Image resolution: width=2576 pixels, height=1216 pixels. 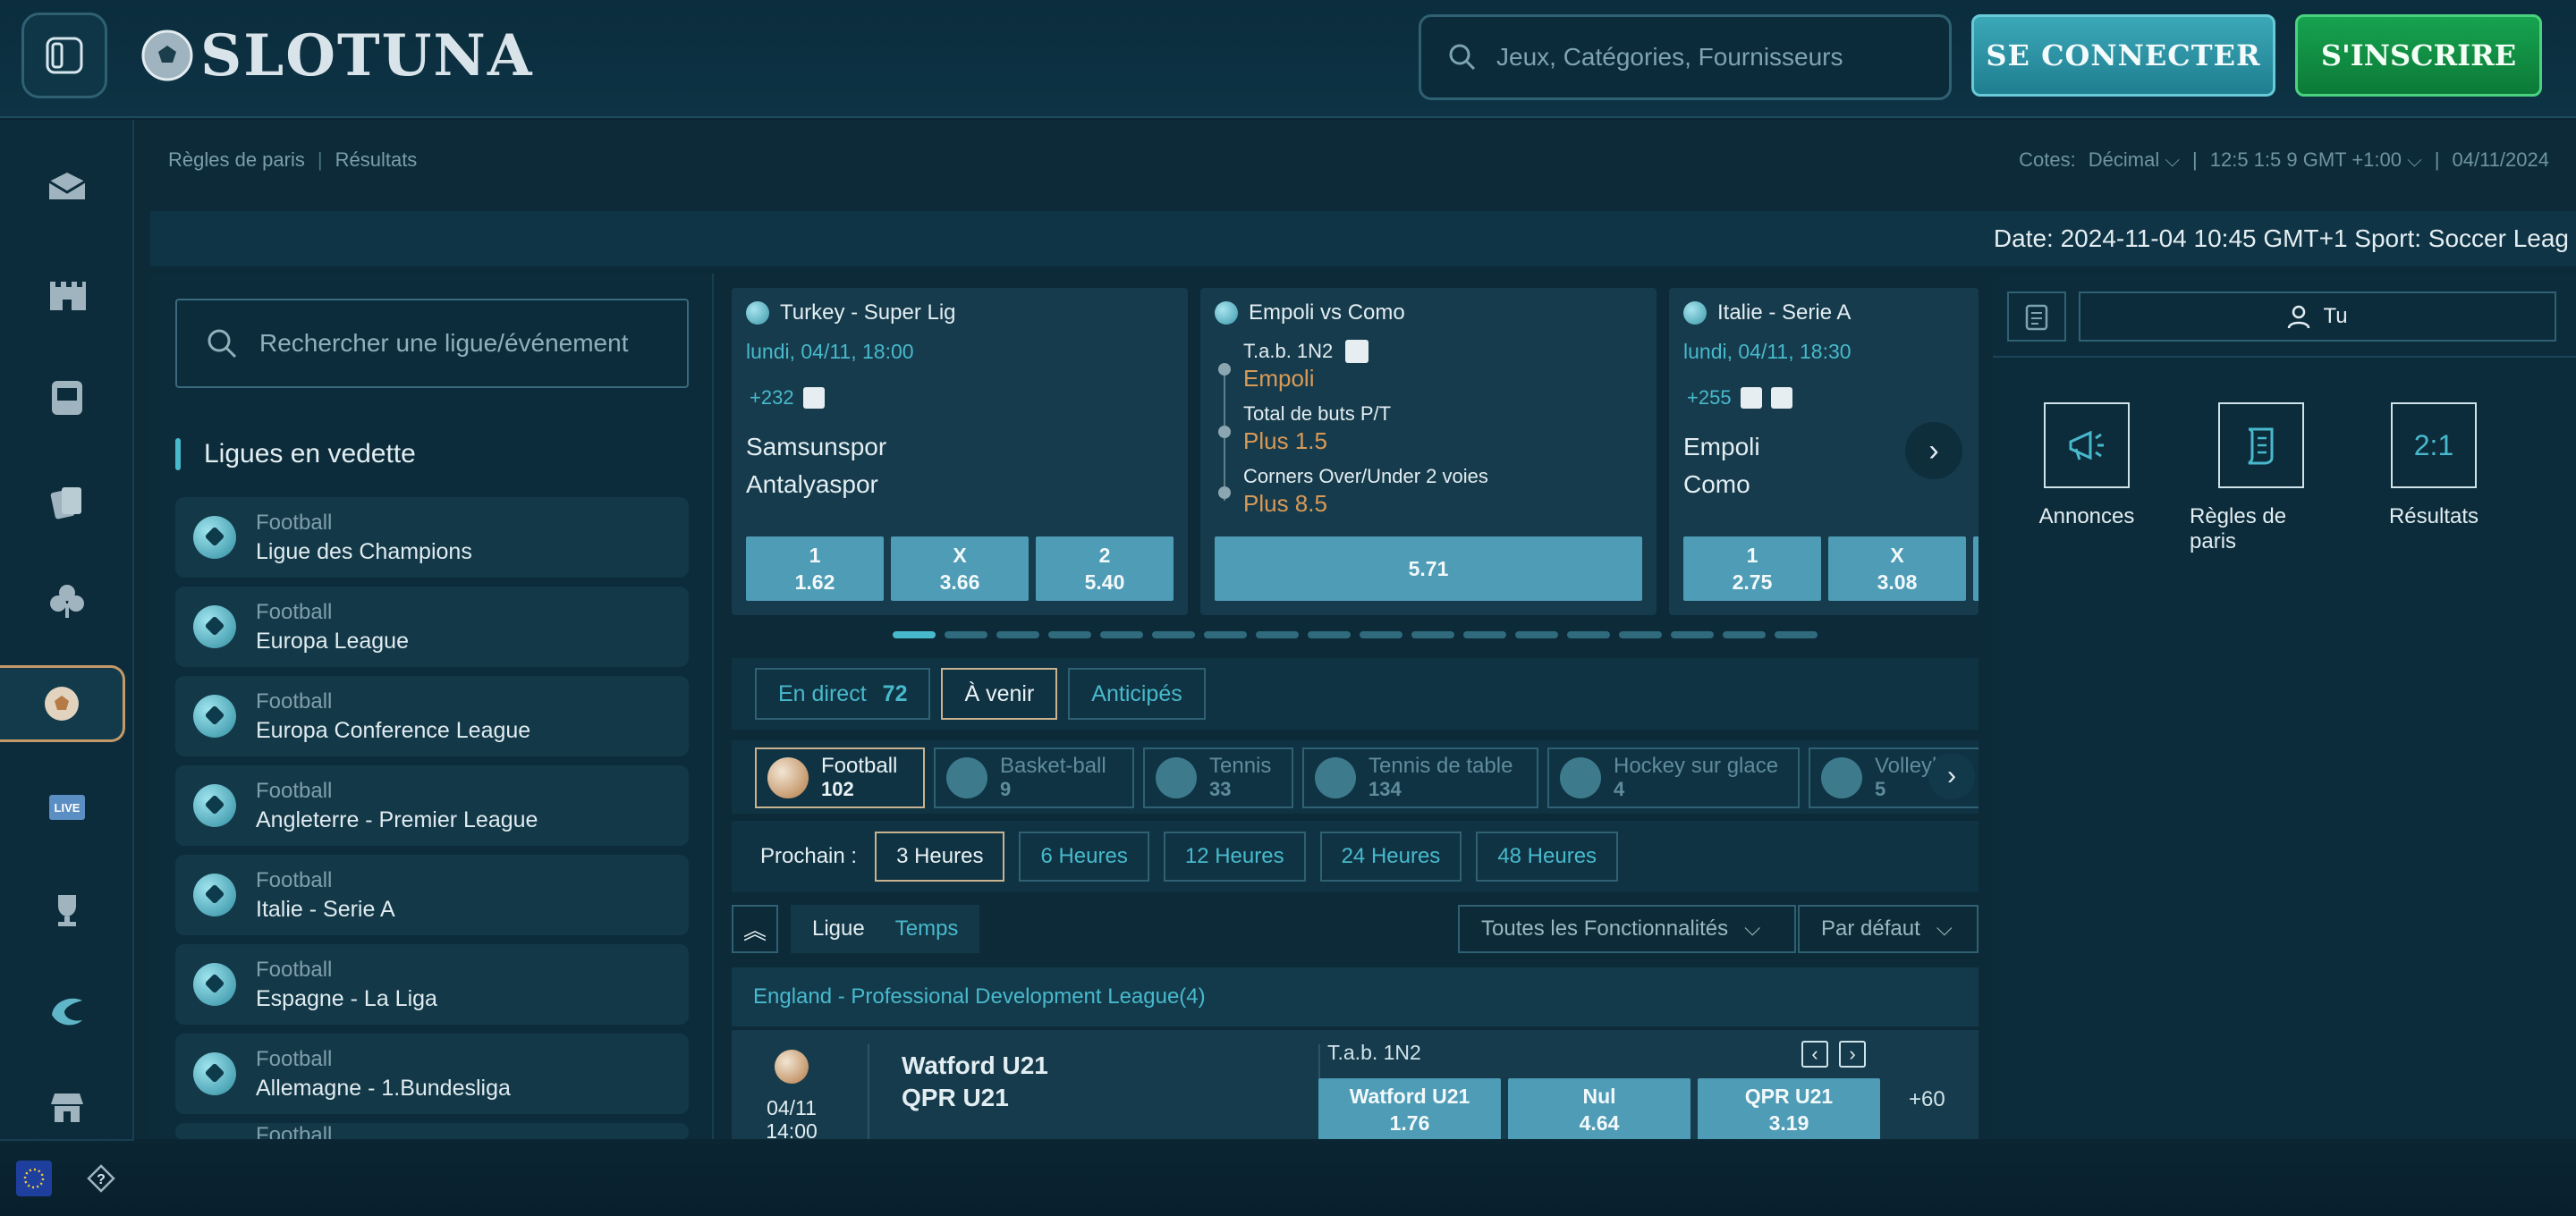 I want to click on game-search-input, so click(x=1711, y=58).